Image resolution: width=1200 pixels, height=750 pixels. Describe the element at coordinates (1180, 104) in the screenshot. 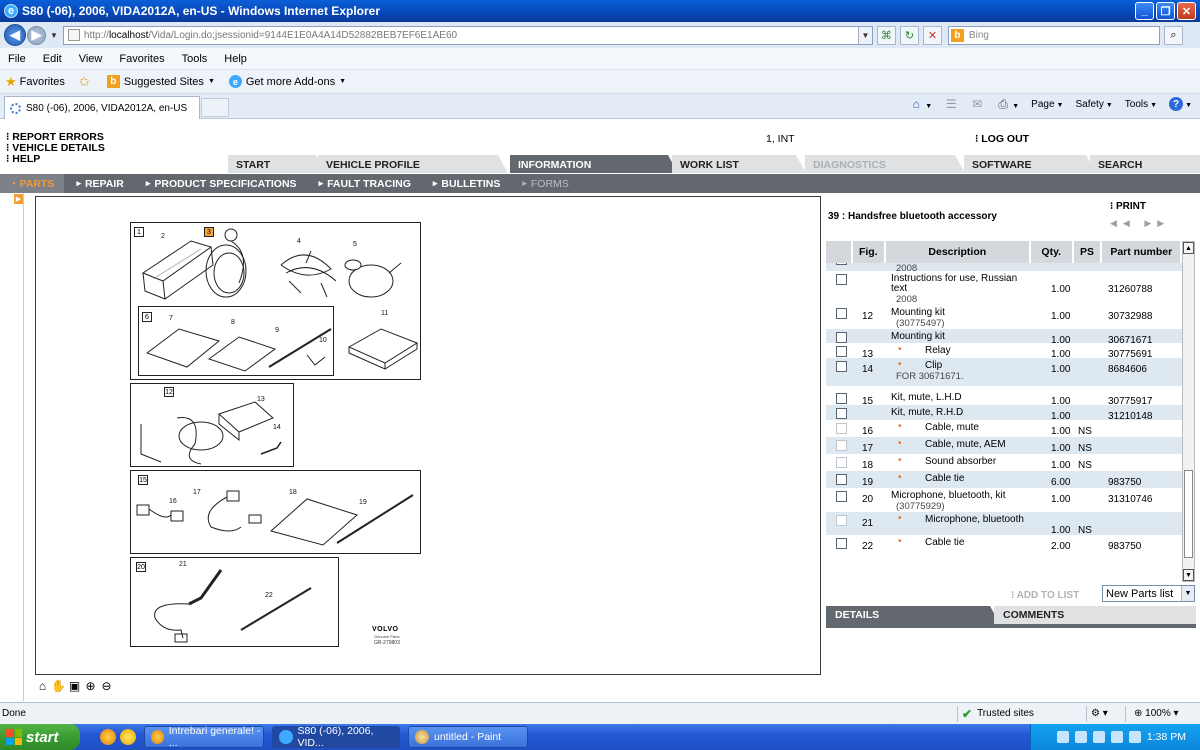

I see `help-menu: ? ▼` at that location.